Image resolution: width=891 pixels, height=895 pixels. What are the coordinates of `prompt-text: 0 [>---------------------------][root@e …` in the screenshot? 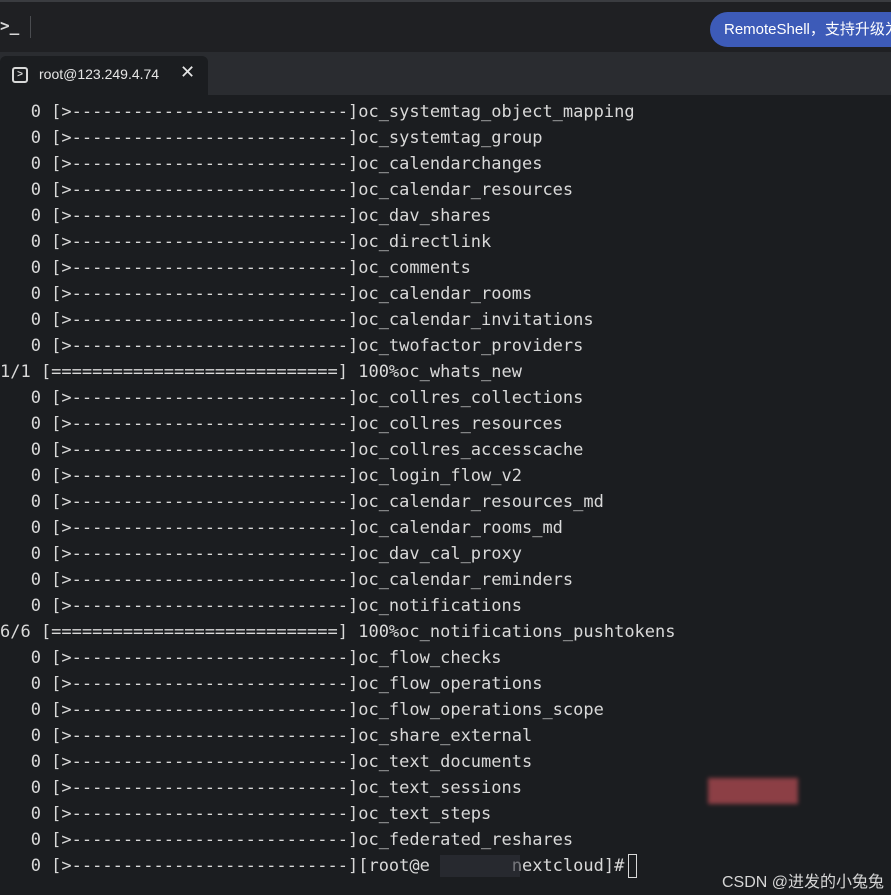 It's located at (312, 866).